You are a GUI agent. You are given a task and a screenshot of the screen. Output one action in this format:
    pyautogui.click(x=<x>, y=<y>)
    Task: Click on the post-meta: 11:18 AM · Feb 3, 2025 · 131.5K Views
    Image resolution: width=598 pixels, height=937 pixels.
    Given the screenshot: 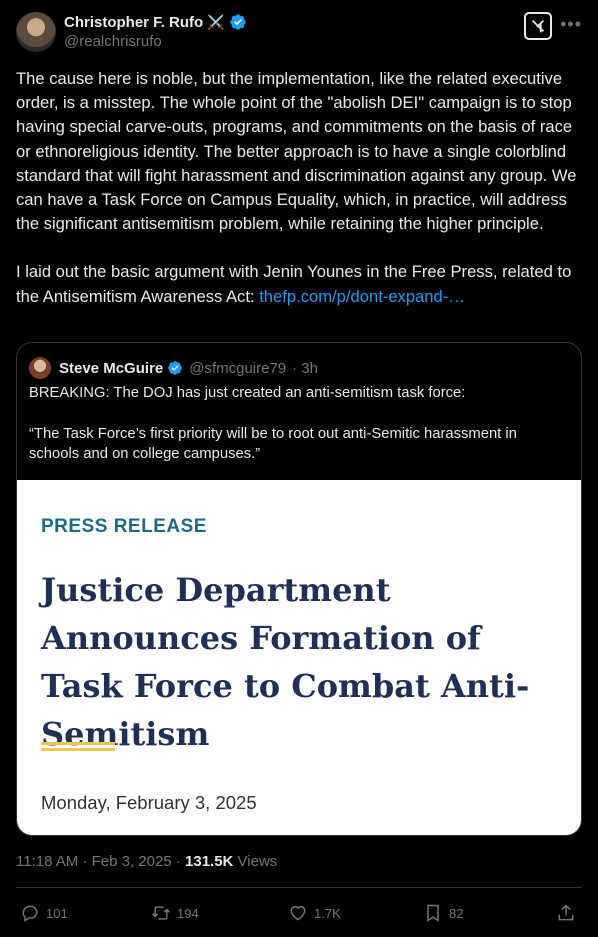 What is the action you would take?
    pyautogui.click(x=146, y=861)
    